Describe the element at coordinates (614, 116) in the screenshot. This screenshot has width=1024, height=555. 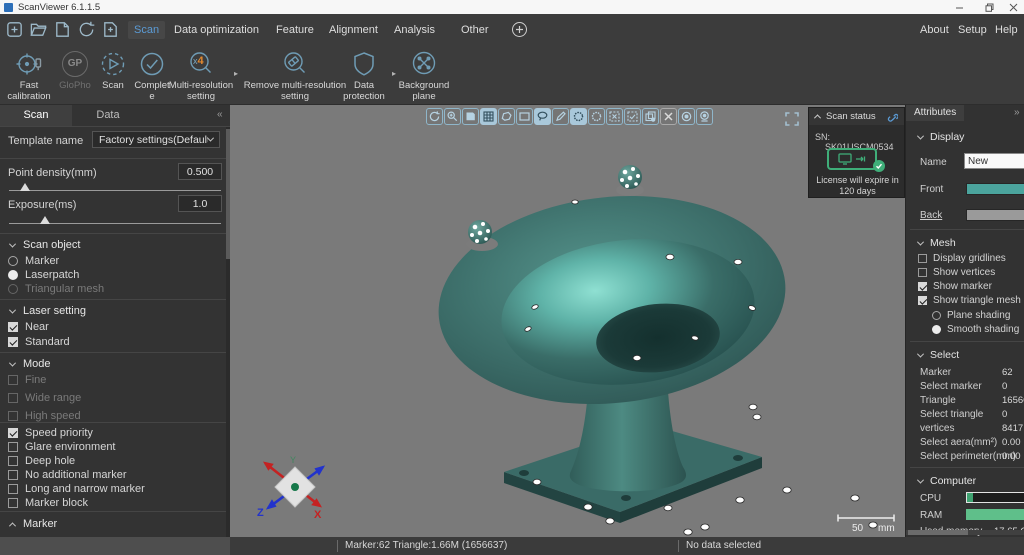
I see `deselect-area-icon` at that location.